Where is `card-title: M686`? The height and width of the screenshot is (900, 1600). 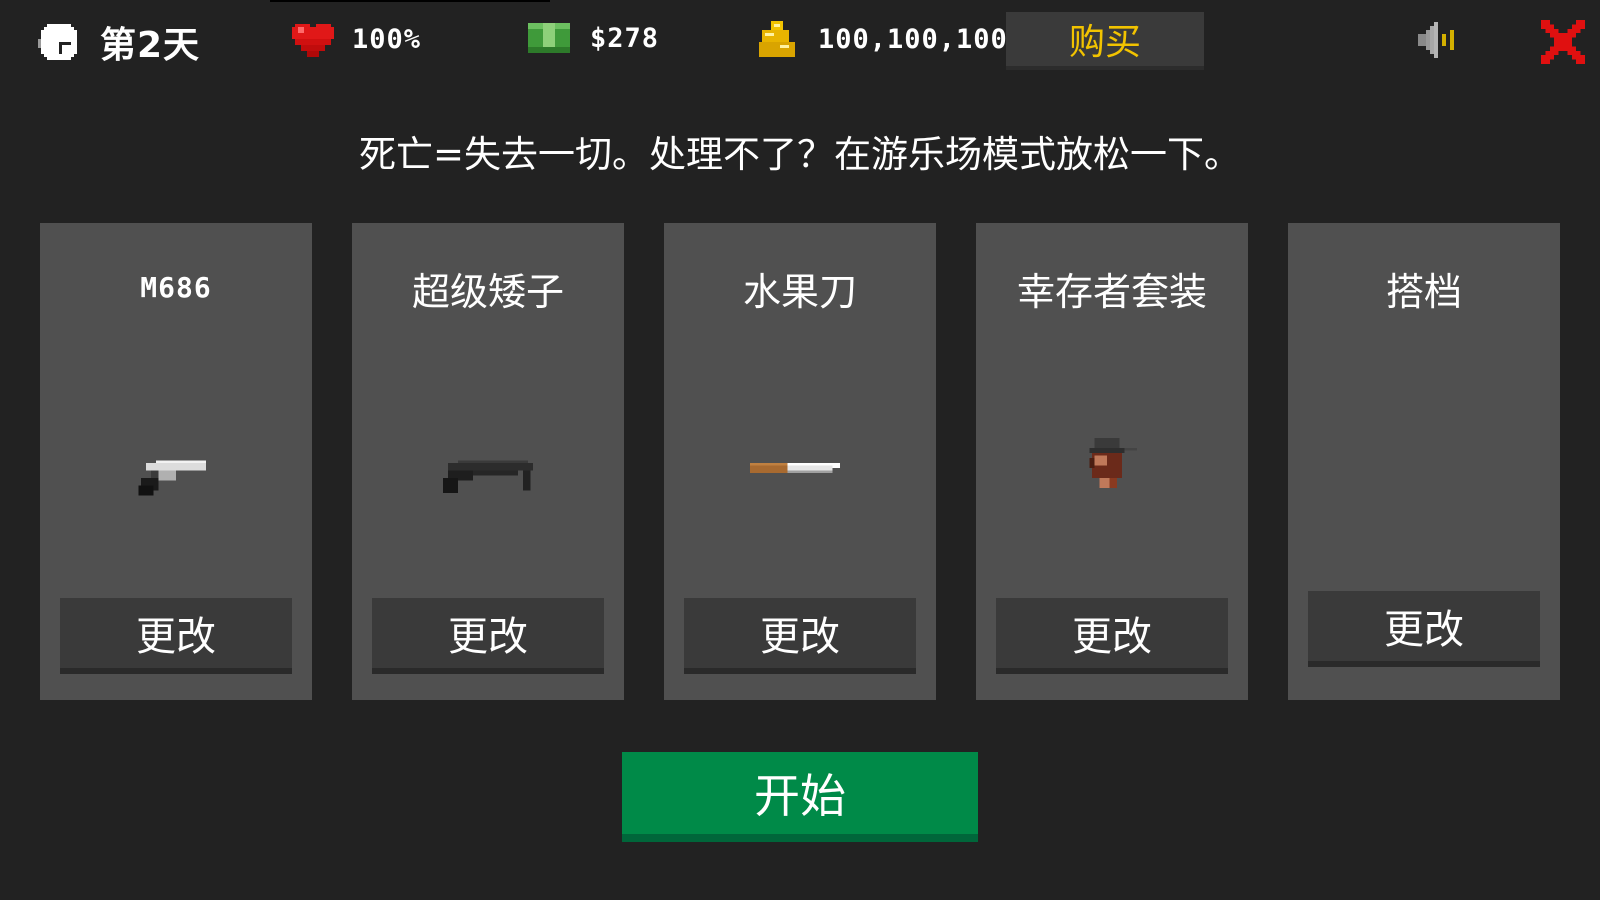
card-title: M686 is located at coordinates (176, 287).